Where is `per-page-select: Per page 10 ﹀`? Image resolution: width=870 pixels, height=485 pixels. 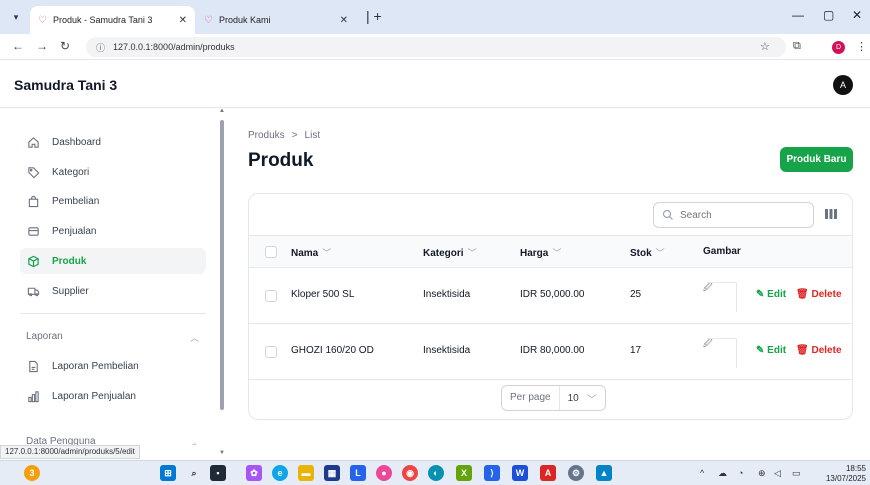
per-page-select: Per page 10 ﹀ is located at coordinates (553, 398).